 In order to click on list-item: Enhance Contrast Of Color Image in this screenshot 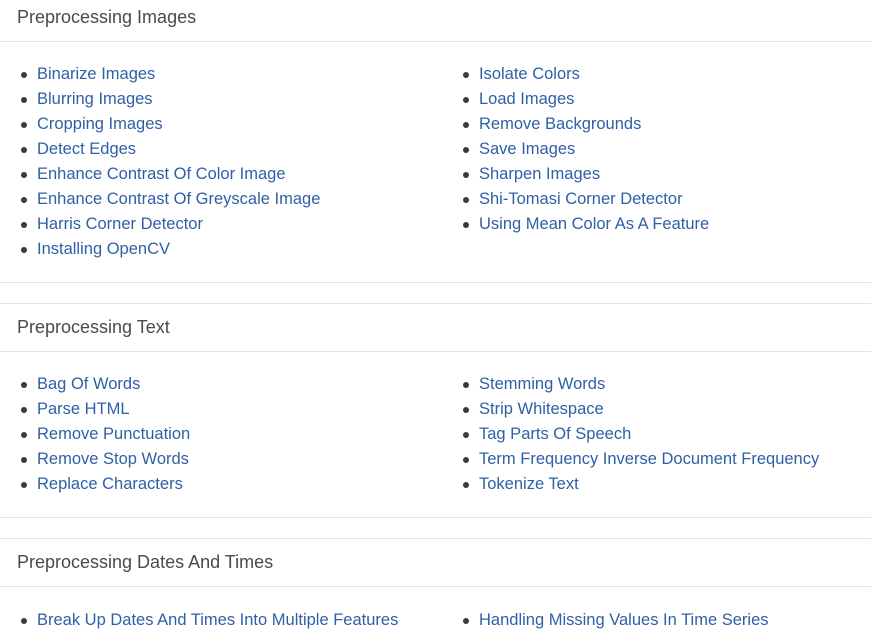, I will do `click(170, 174)`.